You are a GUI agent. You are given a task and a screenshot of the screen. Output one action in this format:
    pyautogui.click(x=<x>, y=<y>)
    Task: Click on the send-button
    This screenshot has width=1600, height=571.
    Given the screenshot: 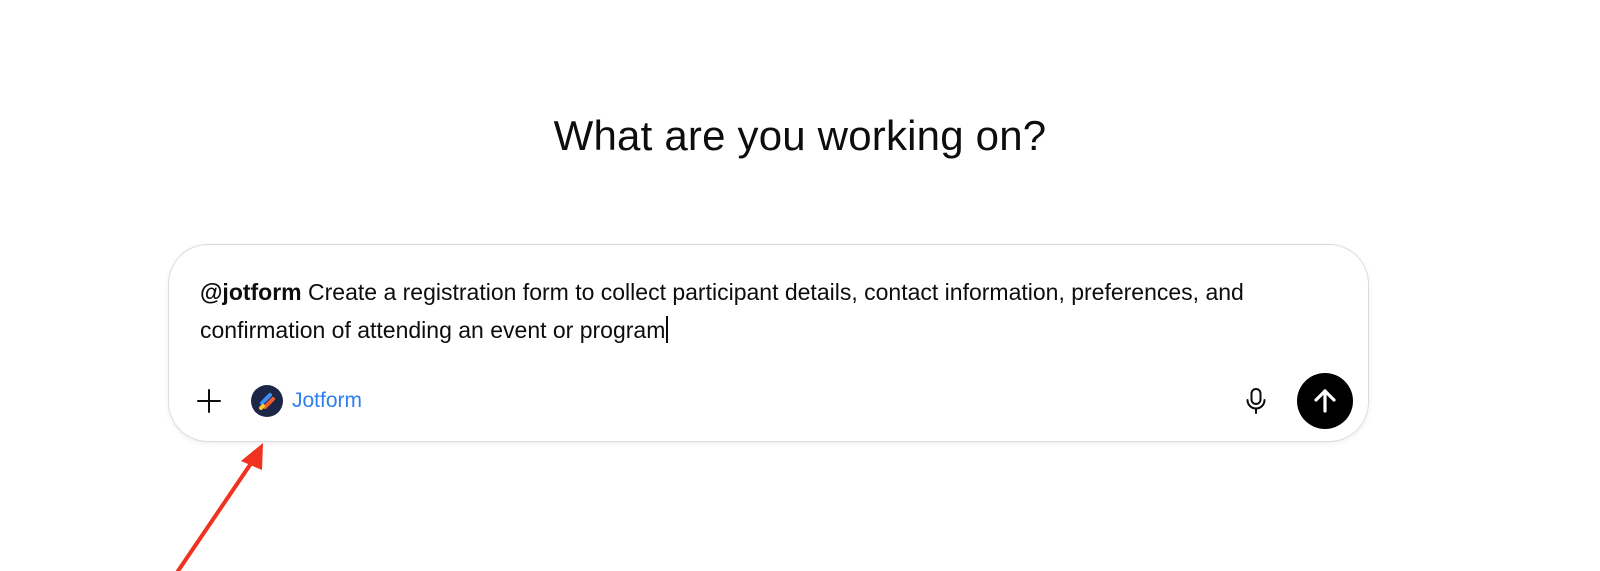 What is the action you would take?
    pyautogui.click(x=1325, y=401)
    